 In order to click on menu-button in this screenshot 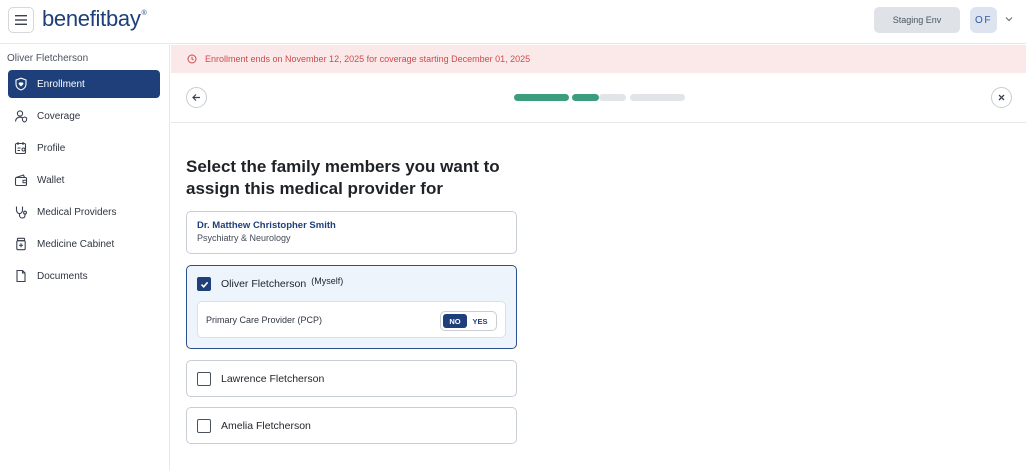, I will do `click(21, 20)`.